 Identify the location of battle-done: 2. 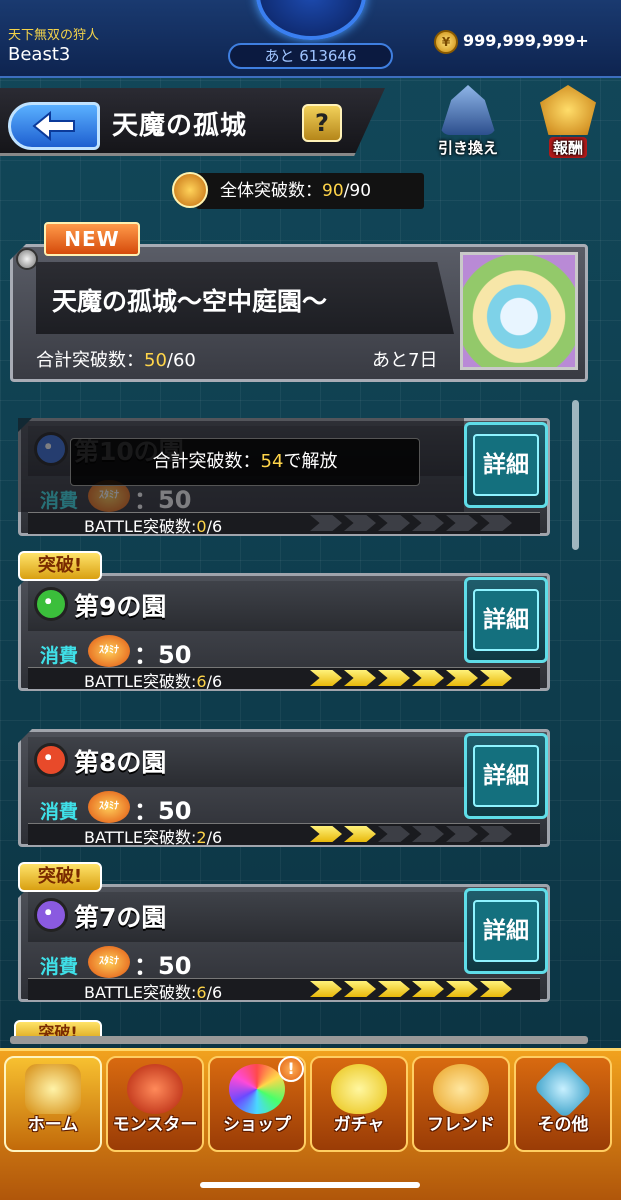
(201, 837).